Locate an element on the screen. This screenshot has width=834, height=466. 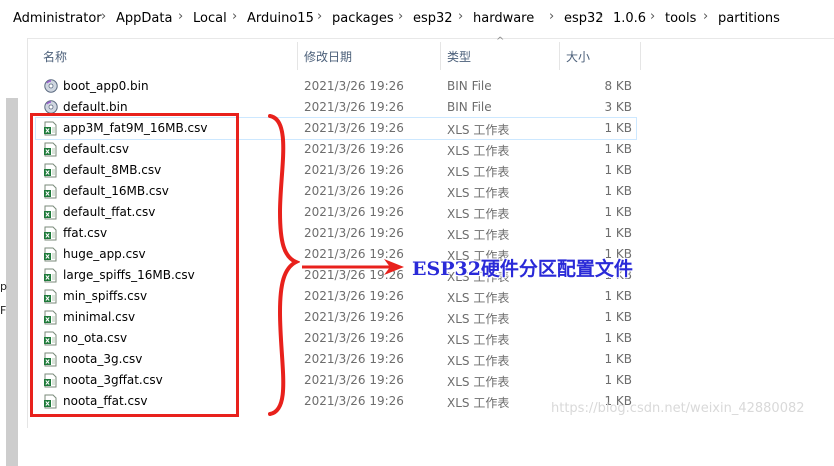
navigation-pane: p F is located at coordinates (13, 252).